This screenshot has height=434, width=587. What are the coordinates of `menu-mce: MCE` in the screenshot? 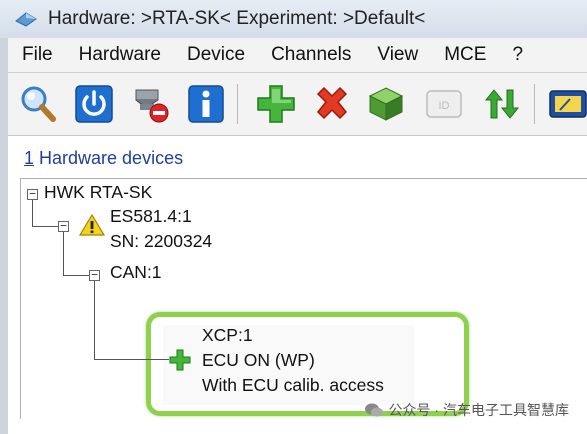 It's located at (465, 55).